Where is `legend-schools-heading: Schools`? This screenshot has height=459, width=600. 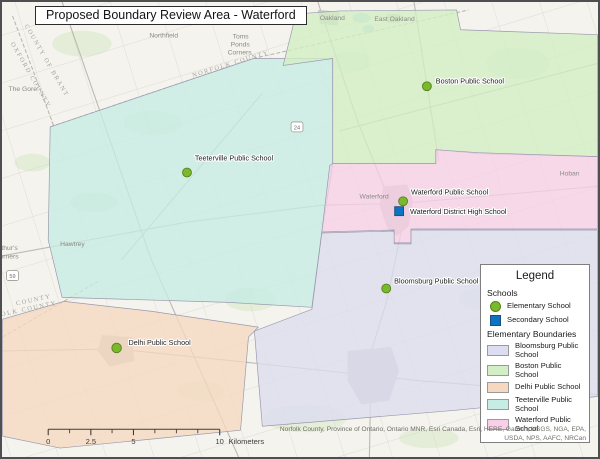
legend-schools-heading: Schools is located at coordinates (502, 293).